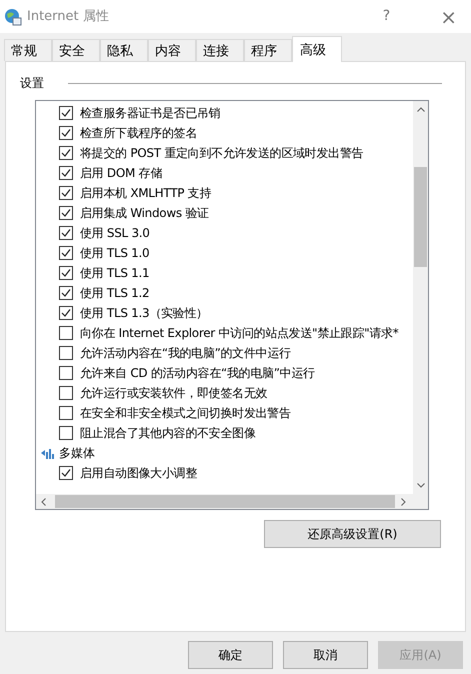 The height and width of the screenshot is (674, 471). Describe the element at coordinates (144, 313) in the screenshot. I see `setting-label: 使用 TLS 1.3（实验性）` at that location.